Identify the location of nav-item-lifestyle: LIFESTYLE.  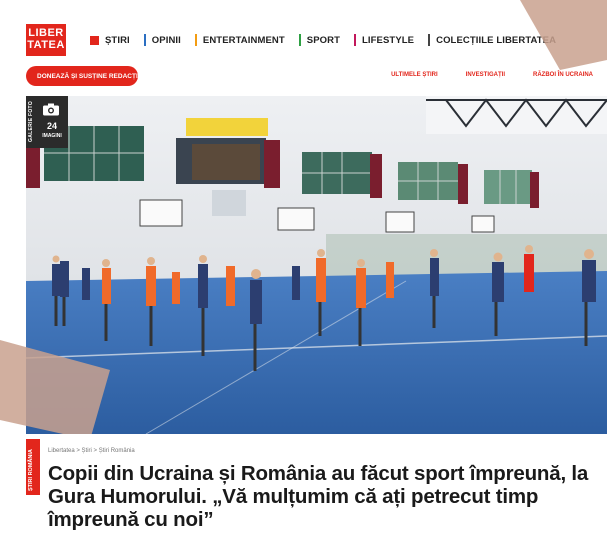
(384, 40).